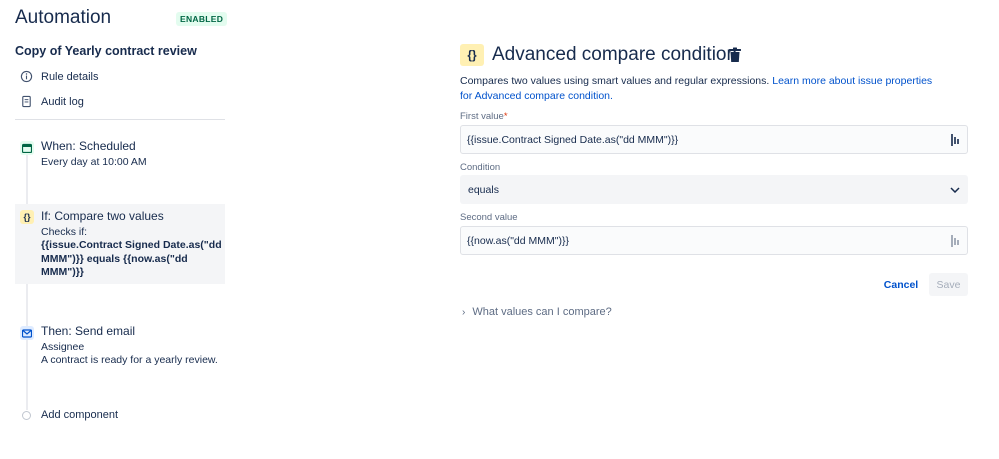  I want to click on second-value-label: Second value, so click(489, 217).